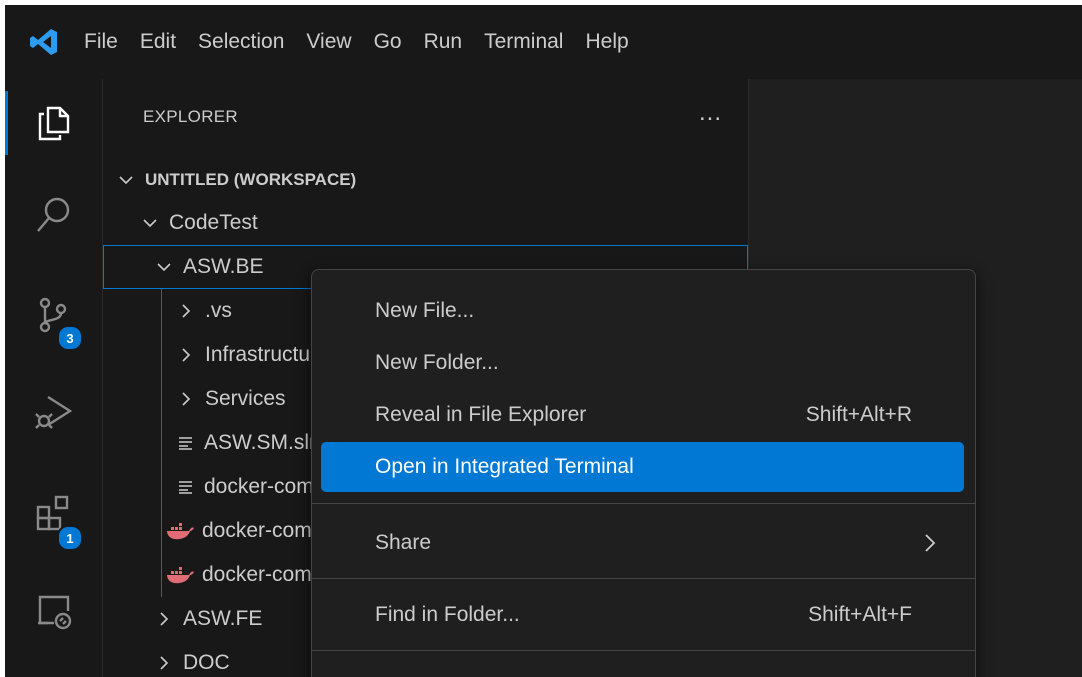 The height and width of the screenshot is (677, 1082). I want to click on search-icon, so click(52, 214).